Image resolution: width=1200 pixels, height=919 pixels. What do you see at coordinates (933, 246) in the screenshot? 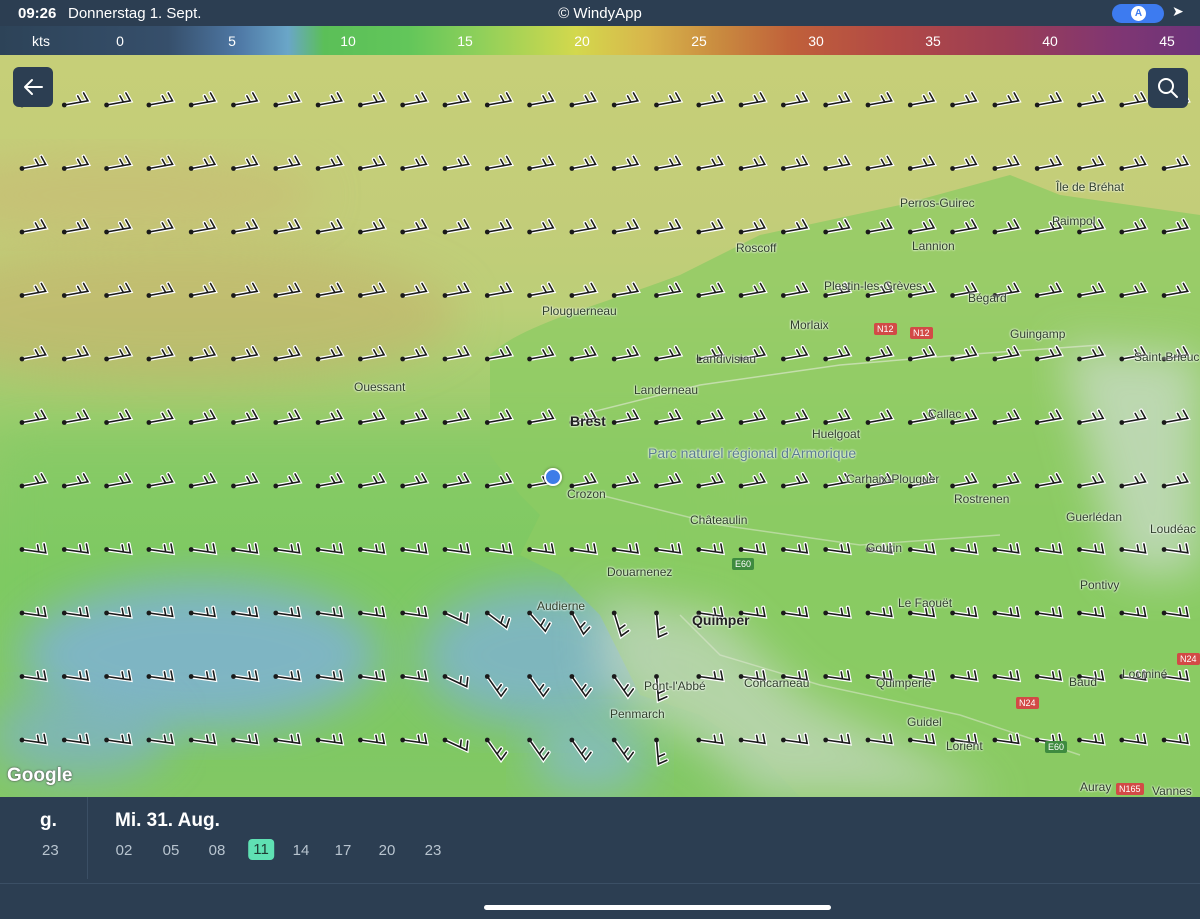
I see `place-label: Lannion` at bounding box center [933, 246].